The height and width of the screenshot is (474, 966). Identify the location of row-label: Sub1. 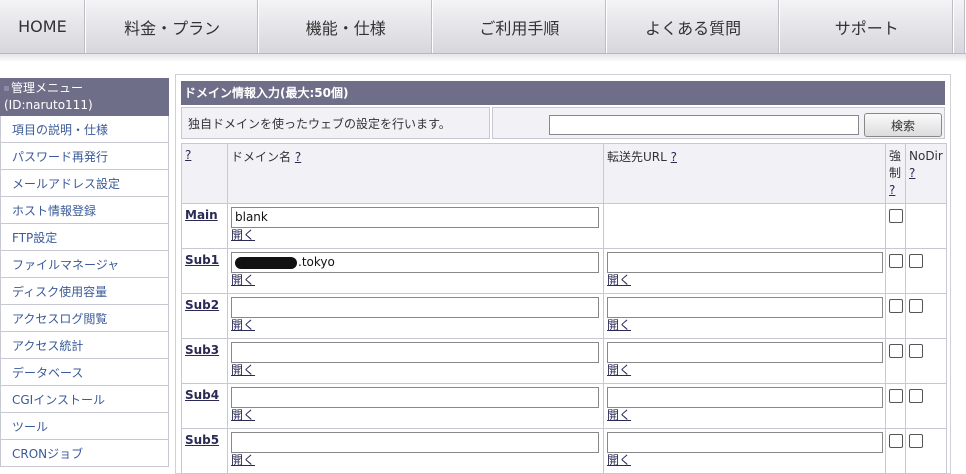
(204, 271).